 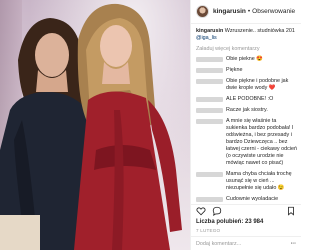 I want to click on caption-text: Wzruszenie.. studniówka 201, so click(x=259, y=31).